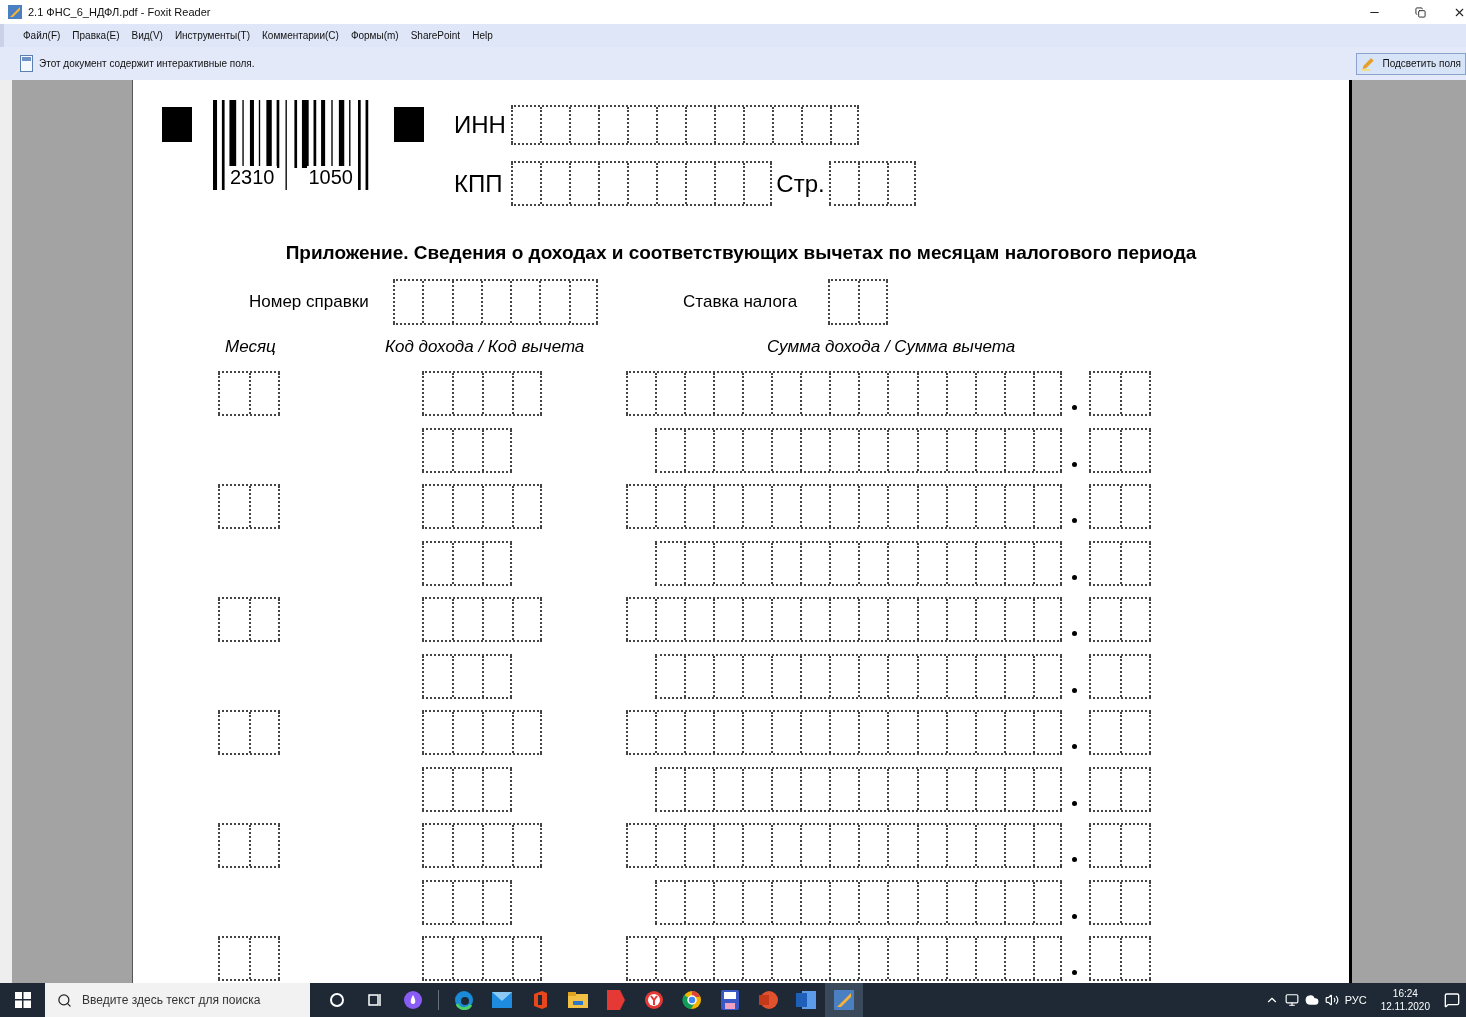 Image resolution: width=1466 pixels, height=1017 pixels. I want to click on menu-item: Вид(V), so click(147, 35).